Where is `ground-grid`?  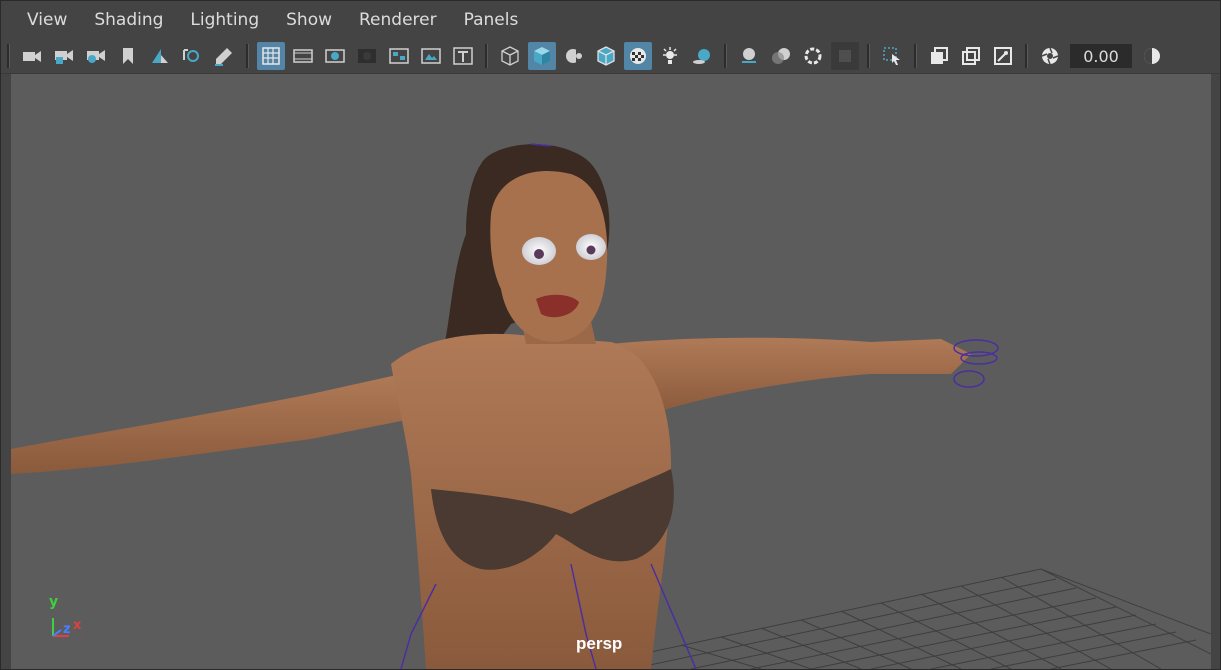 ground-grid is located at coordinates (890, 618).